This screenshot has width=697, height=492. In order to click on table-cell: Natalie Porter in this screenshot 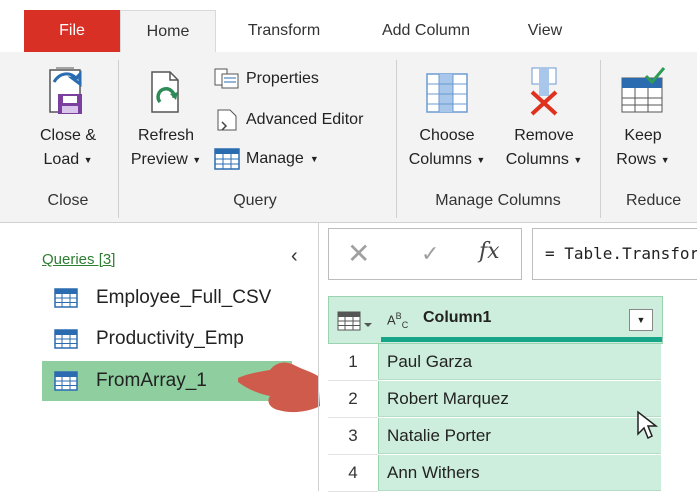, I will do `click(519, 436)`.